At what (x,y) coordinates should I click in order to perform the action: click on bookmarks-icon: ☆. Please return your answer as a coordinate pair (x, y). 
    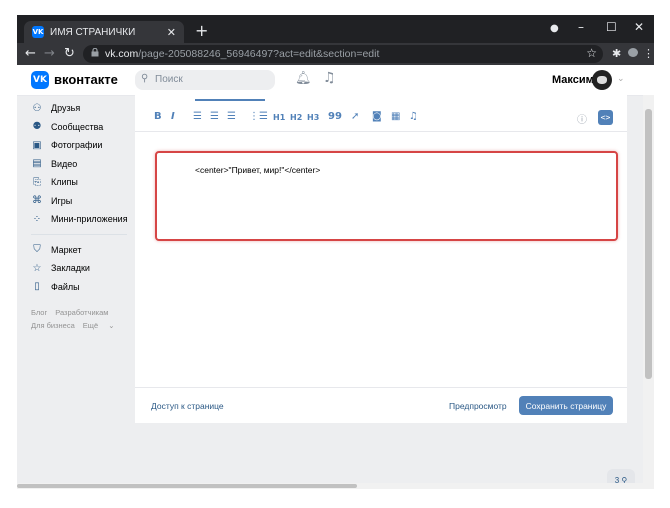
    Looking at the image, I should click on (37, 268).